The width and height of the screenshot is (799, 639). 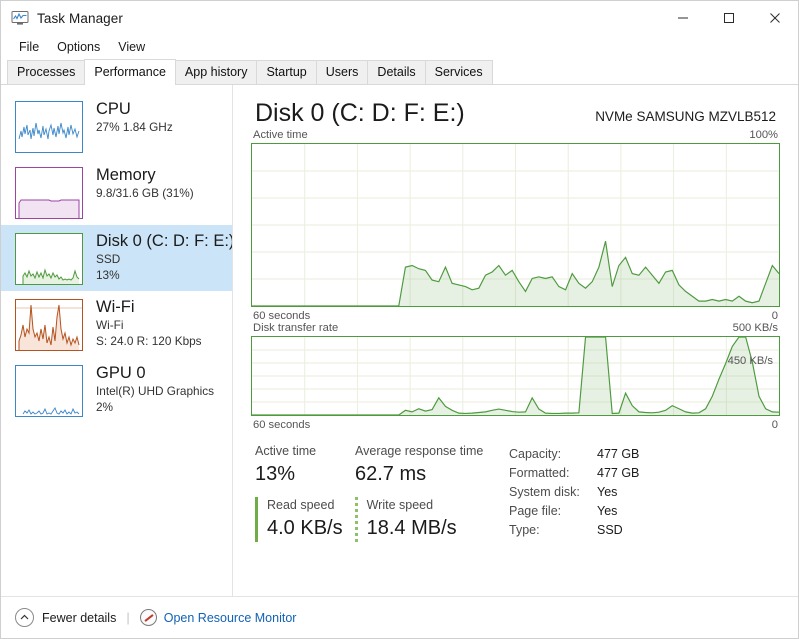 I want to click on stat-read-speed: Read speed 4.0 KB/s, so click(x=299, y=519).